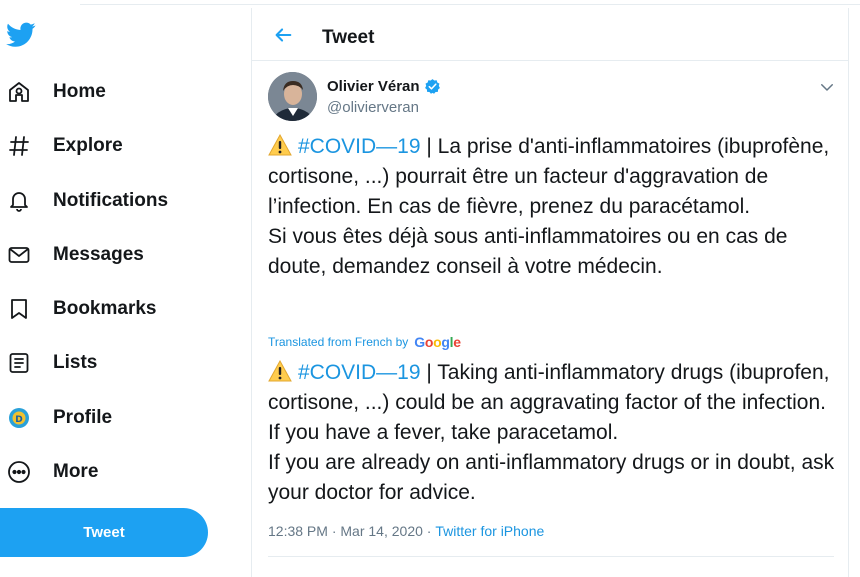 This screenshot has height=577, width=860. Describe the element at coordinates (338, 342) in the screenshot. I see `translation-label: Translated from French by` at that location.